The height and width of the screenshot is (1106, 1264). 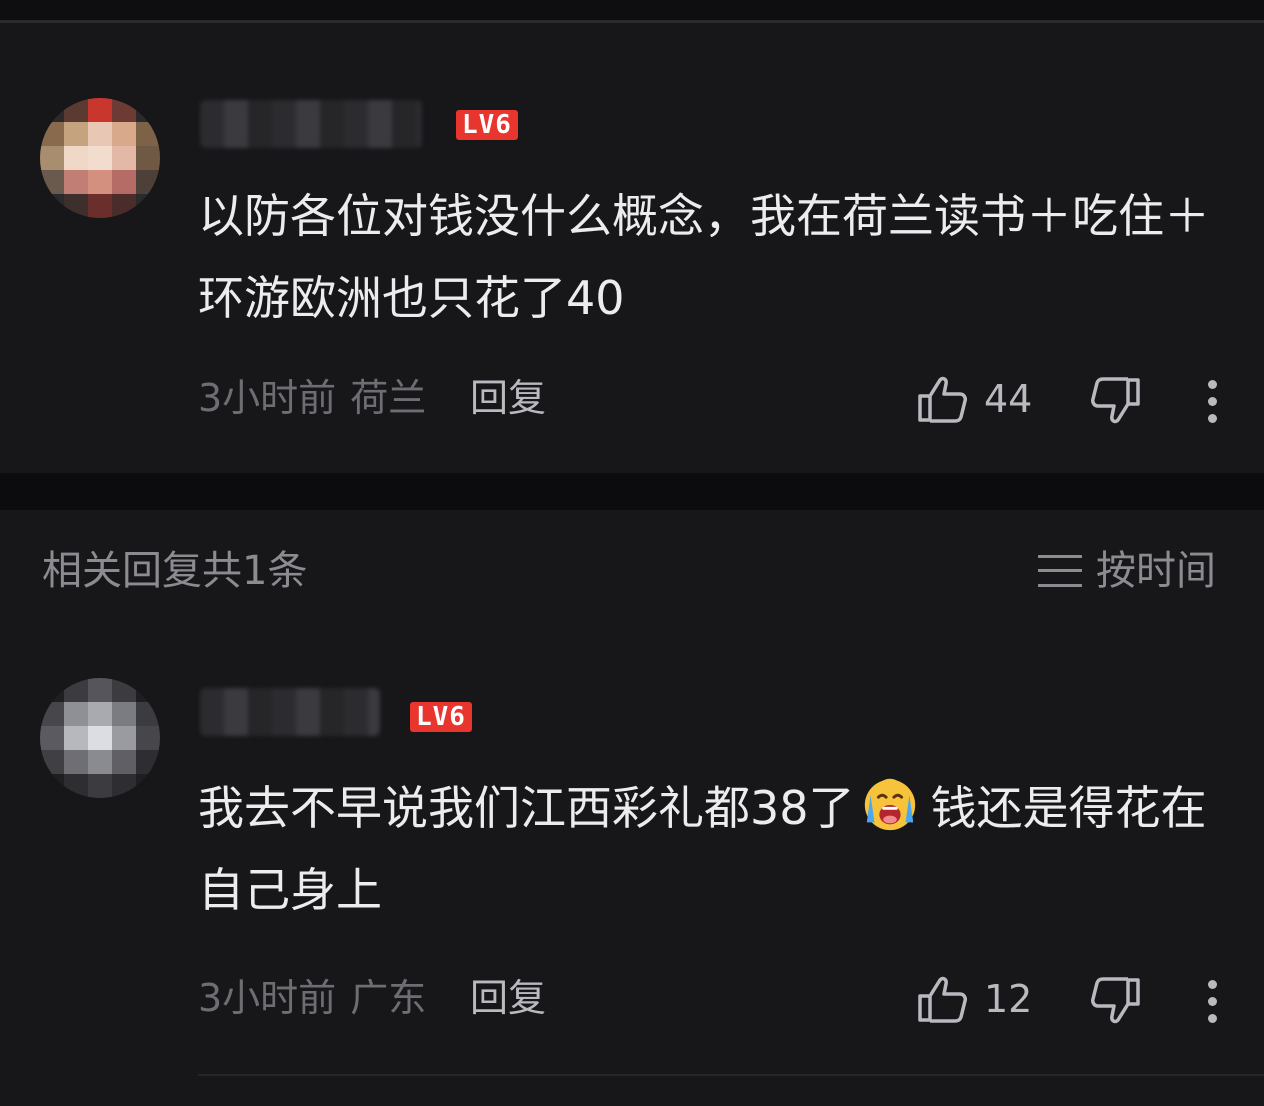 I want to click on comment-meta: 3小时前 荷兰, so click(x=312, y=398).